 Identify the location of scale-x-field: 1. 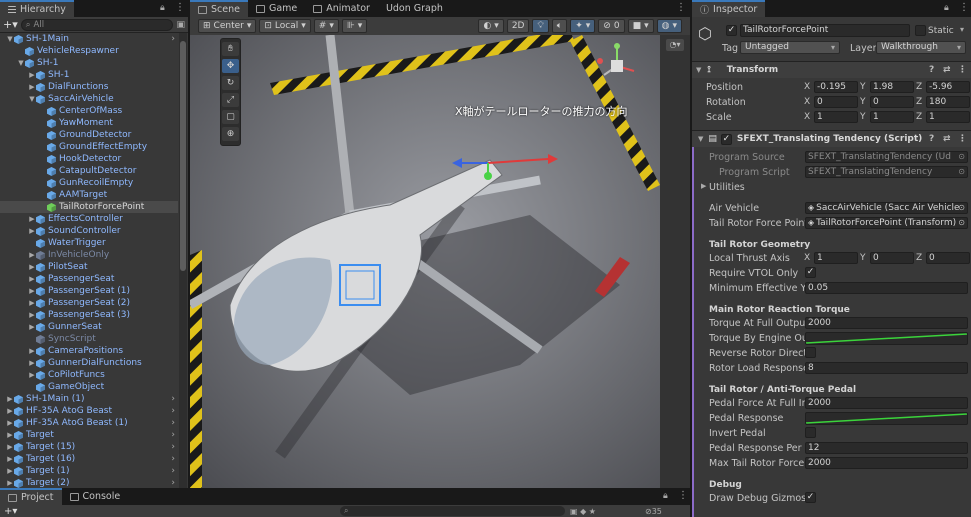
(836, 117).